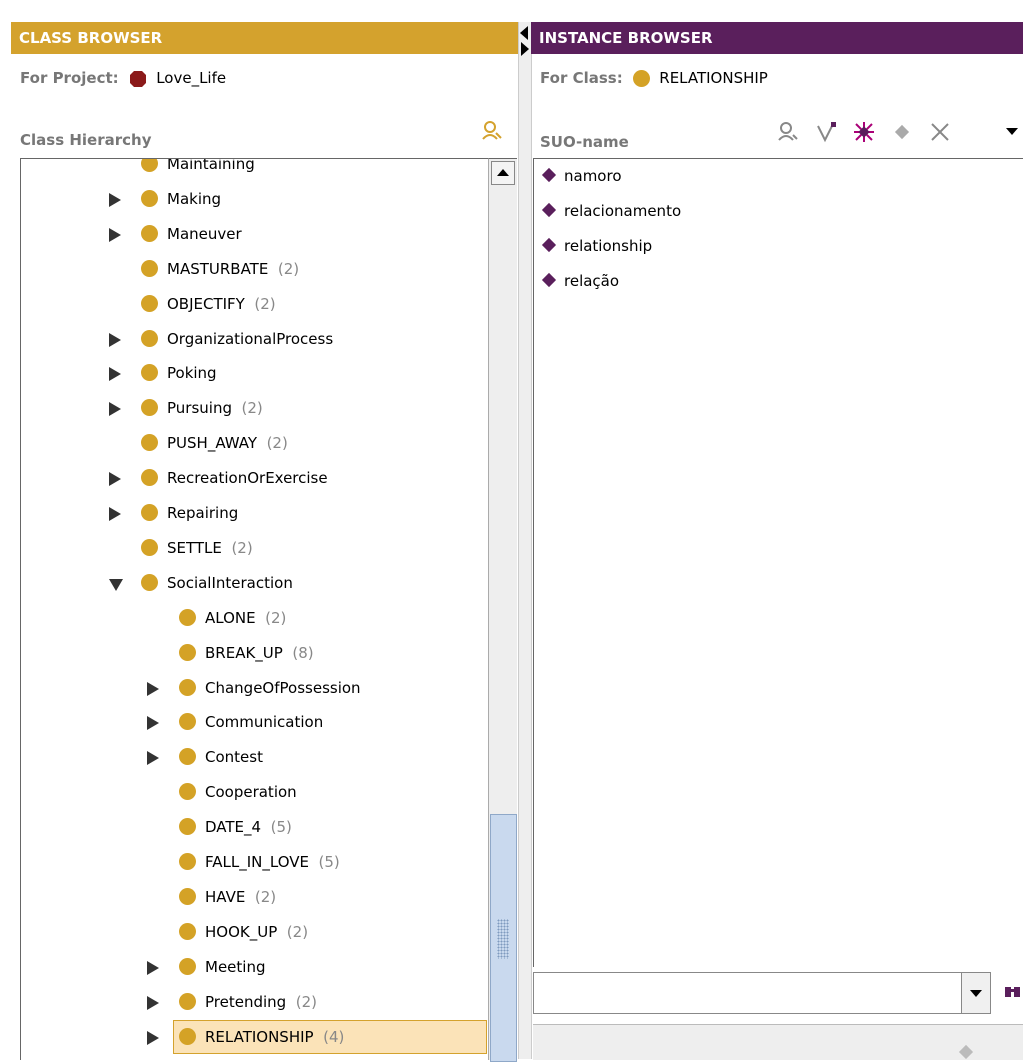  What do you see at coordinates (626, 38) in the screenshot?
I see `instance-browser-title: INSTANCE BROWSER` at bounding box center [626, 38].